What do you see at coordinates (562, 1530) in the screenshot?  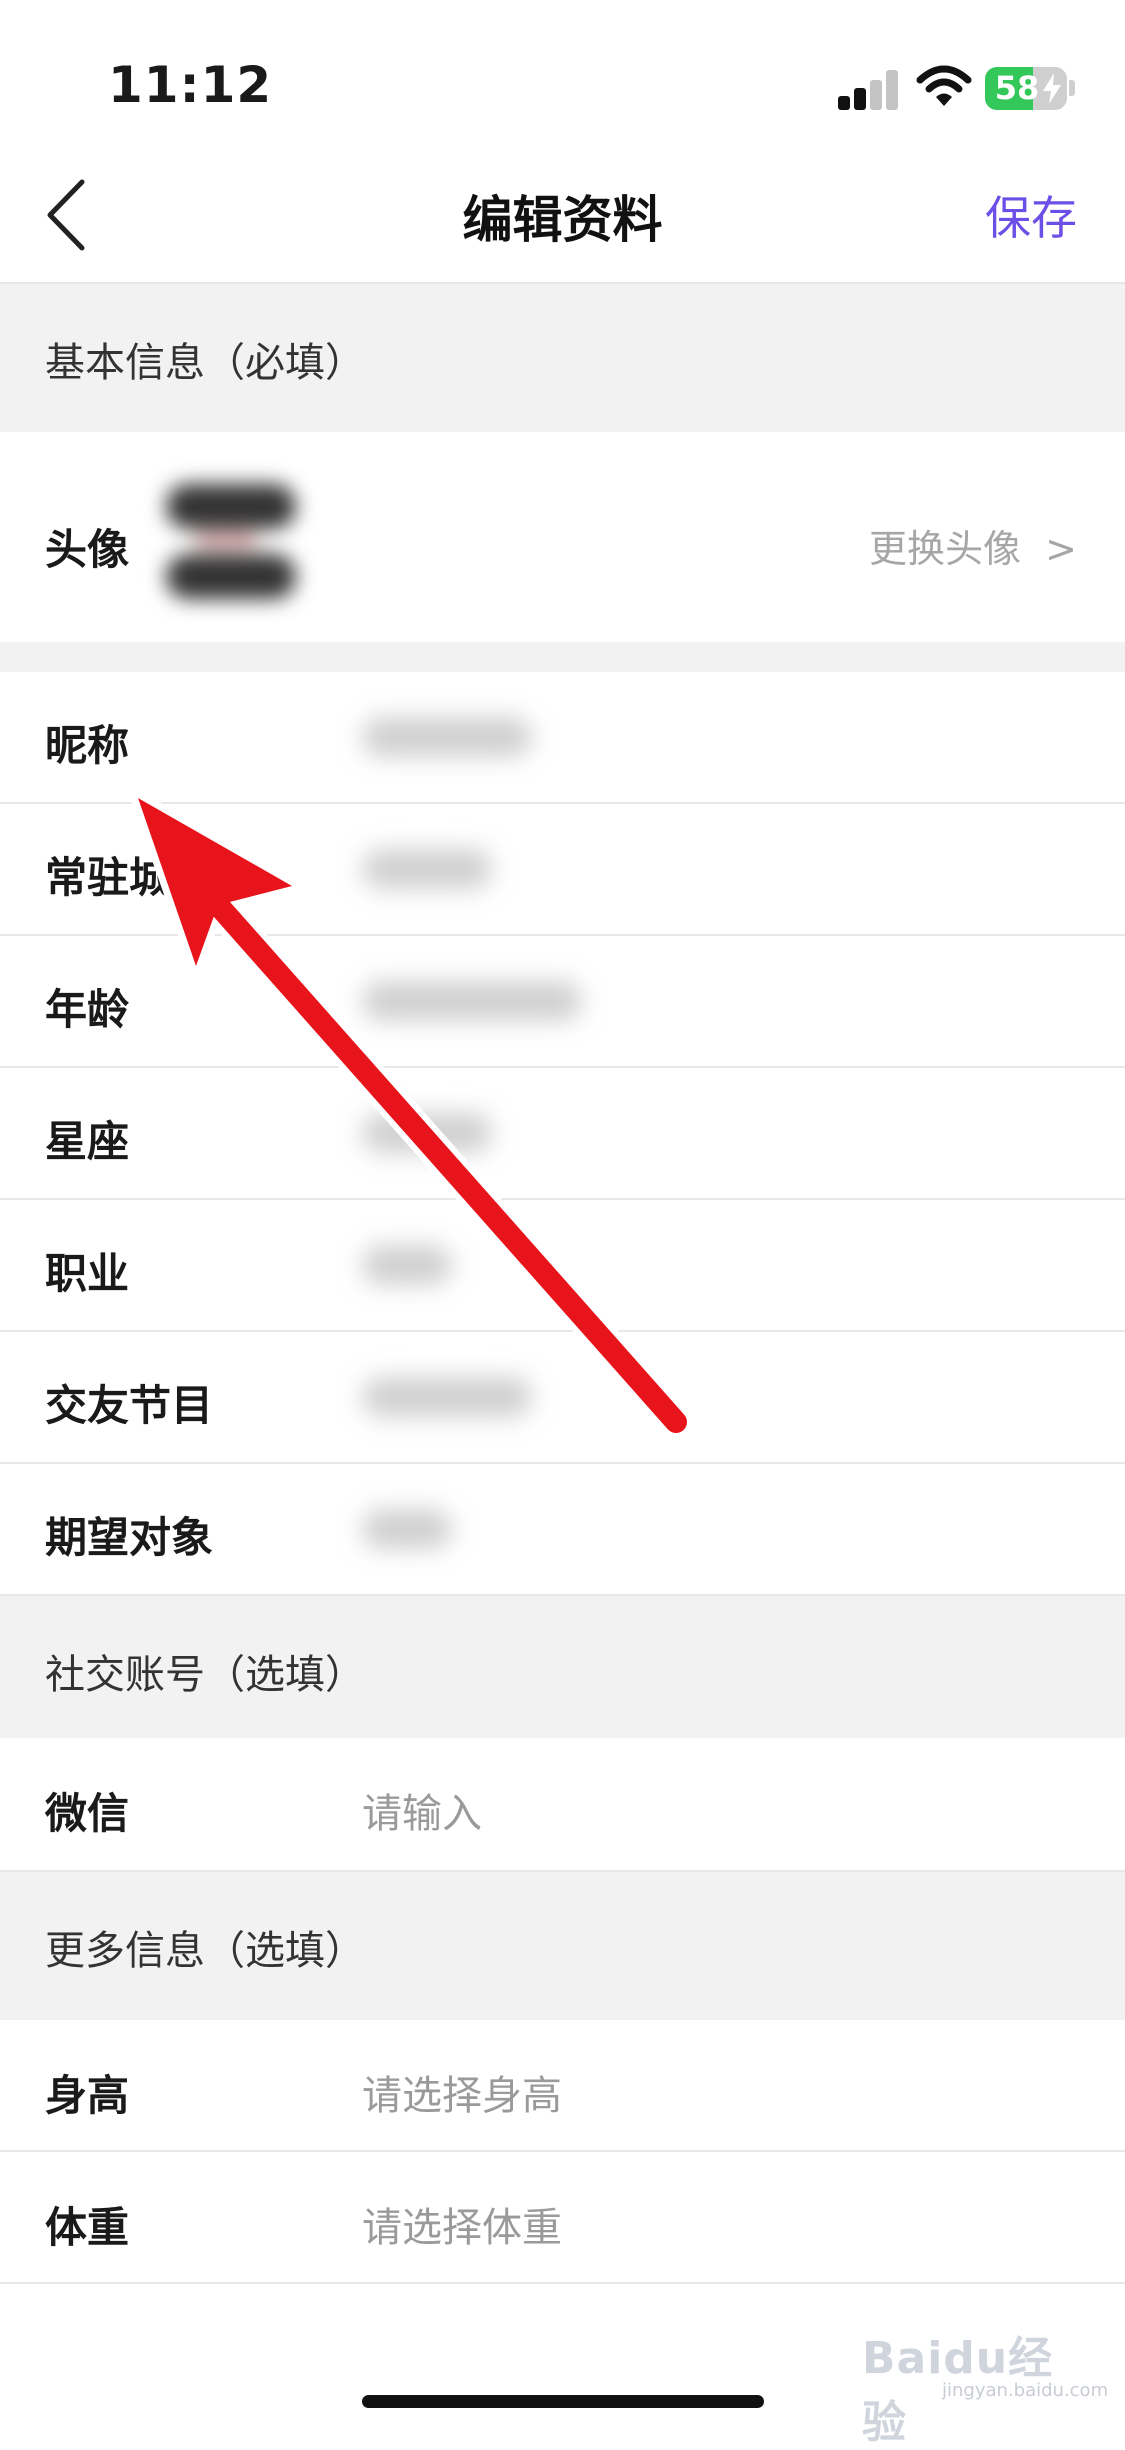 I see `field-row-target: 期望对象` at bounding box center [562, 1530].